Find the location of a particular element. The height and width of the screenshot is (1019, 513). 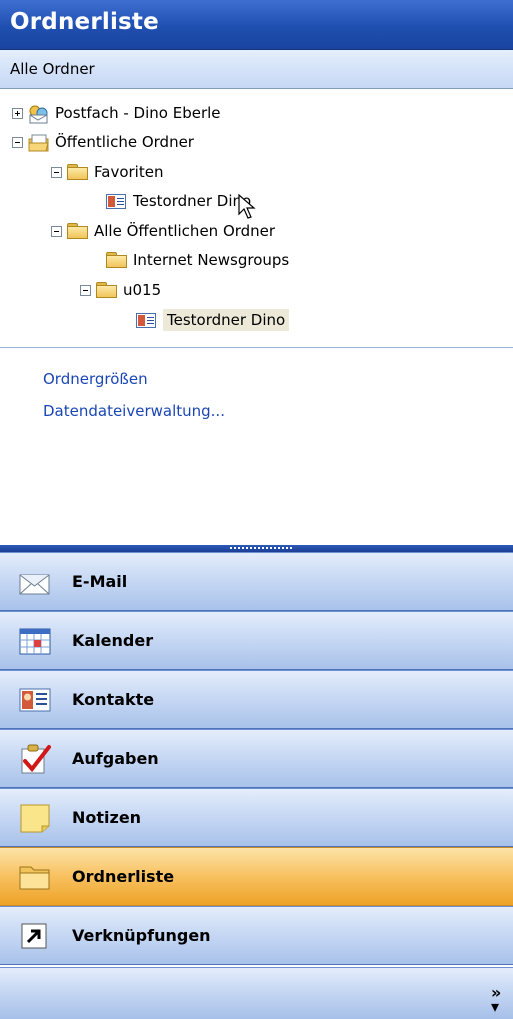

tree-item-u015-testordner: Testordner Dino is located at coordinates (213, 320).